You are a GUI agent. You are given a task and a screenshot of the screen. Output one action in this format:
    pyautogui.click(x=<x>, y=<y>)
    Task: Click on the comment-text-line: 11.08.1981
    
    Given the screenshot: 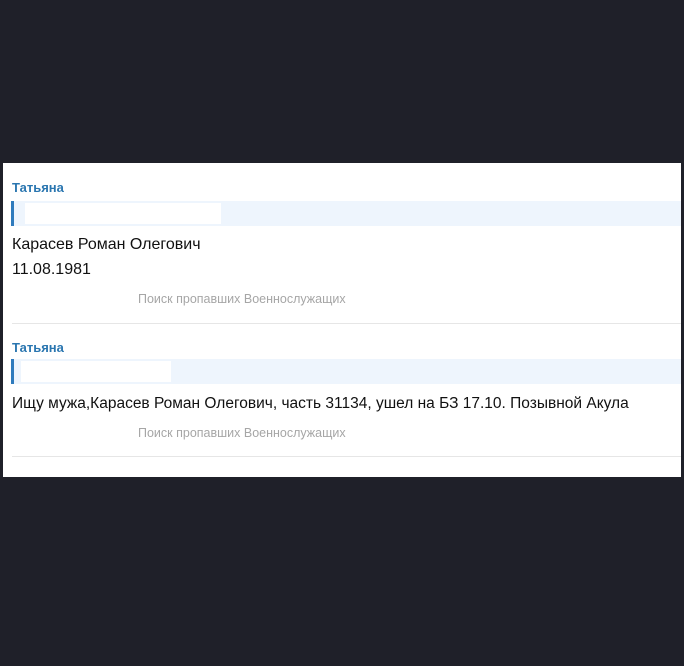 What is the action you would take?
    pyautogui.click(x=51, y=269)
    